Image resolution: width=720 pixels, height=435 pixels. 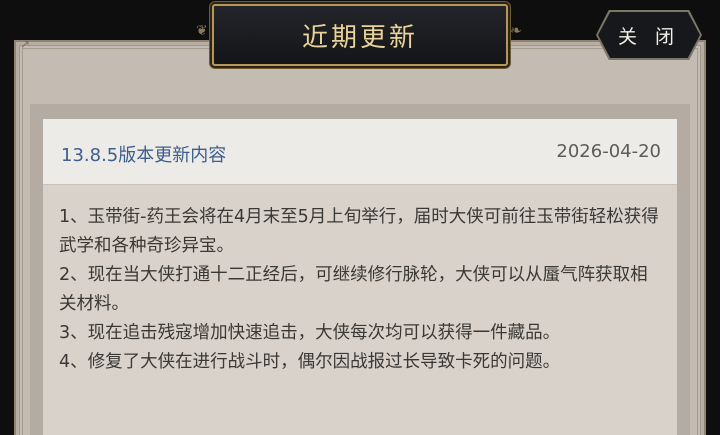 What do you see at coordinates (360, 152) in the screenshot?
I see `update-card-header: 13.8.5版本更新内容 2026-04-20` at bounding box center [360, 152].